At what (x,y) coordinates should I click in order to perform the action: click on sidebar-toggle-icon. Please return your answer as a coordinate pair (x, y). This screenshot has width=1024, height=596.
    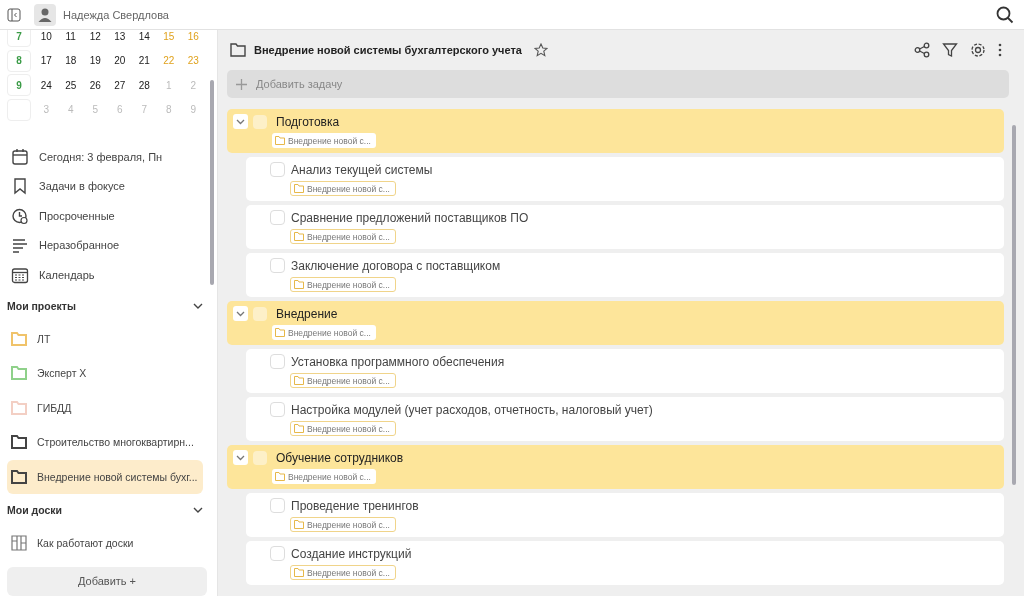
    Looking at the image, I should click on (14, 14).